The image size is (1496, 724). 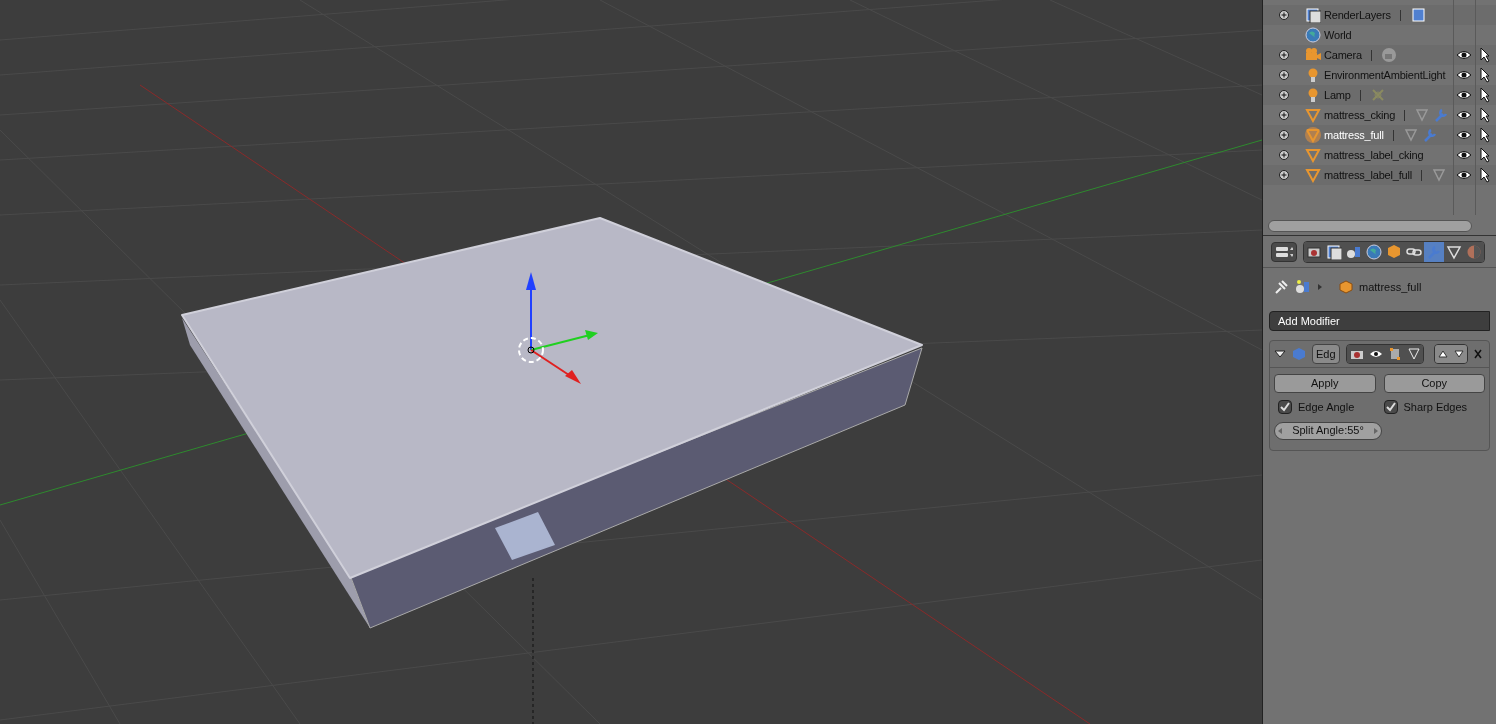 I want to click on outliner-item: Camera, so click(x=1343, y=55).